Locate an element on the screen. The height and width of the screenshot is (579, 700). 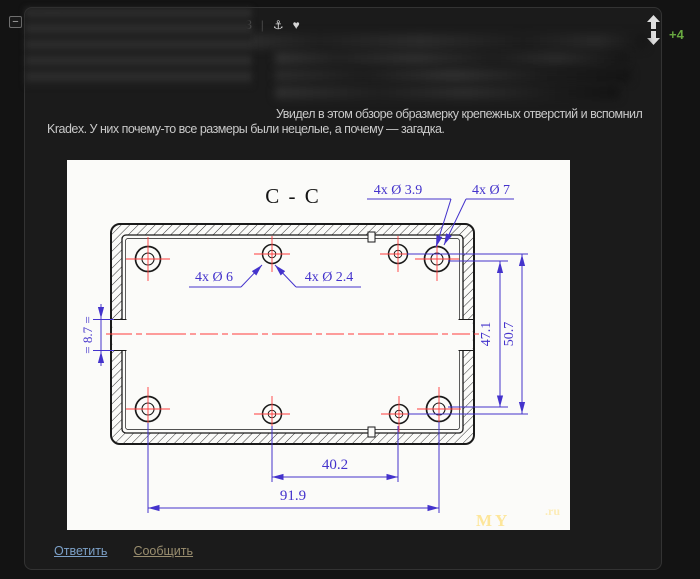
collapse-comment-button: − is located at coordinates (15, 22).